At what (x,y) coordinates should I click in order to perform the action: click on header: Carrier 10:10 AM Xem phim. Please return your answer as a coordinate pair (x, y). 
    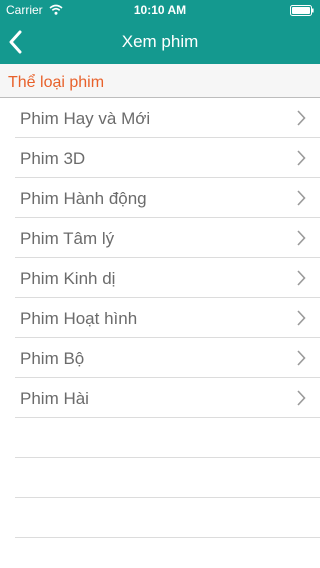
    Looking at the image, I should click on (160, 32).